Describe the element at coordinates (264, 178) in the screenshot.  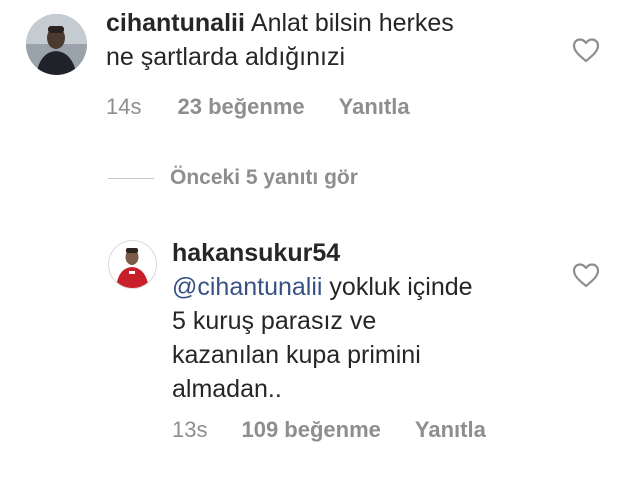
I see `view-replies-label: Önceki 5 yanıtı gör` at that location.